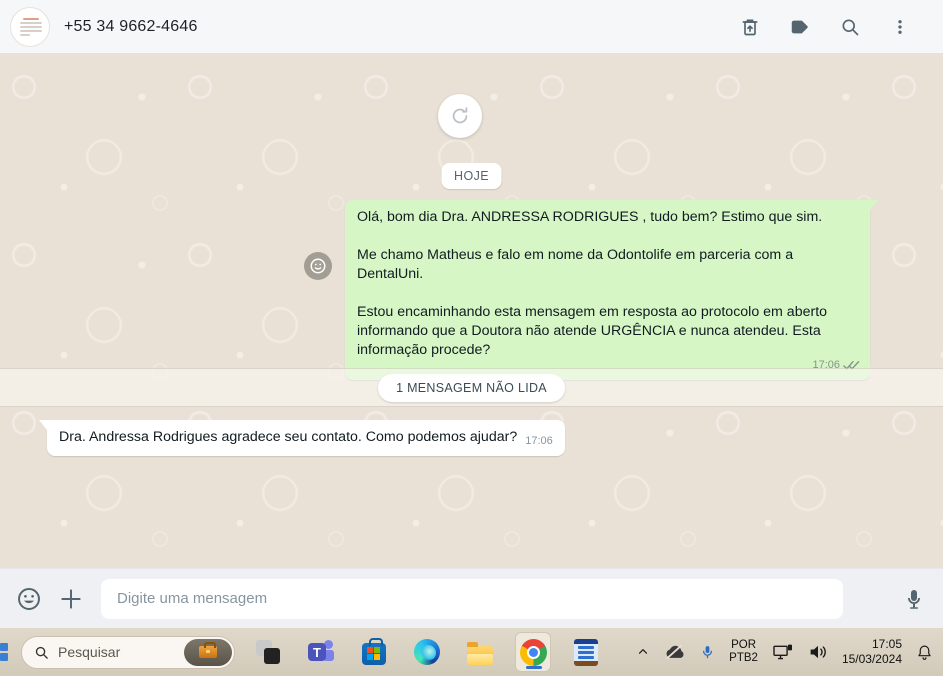 Image resolution: width=943 pixels, height=676 pixels. I want to click on refresh-sync-button, so click(460, 116).